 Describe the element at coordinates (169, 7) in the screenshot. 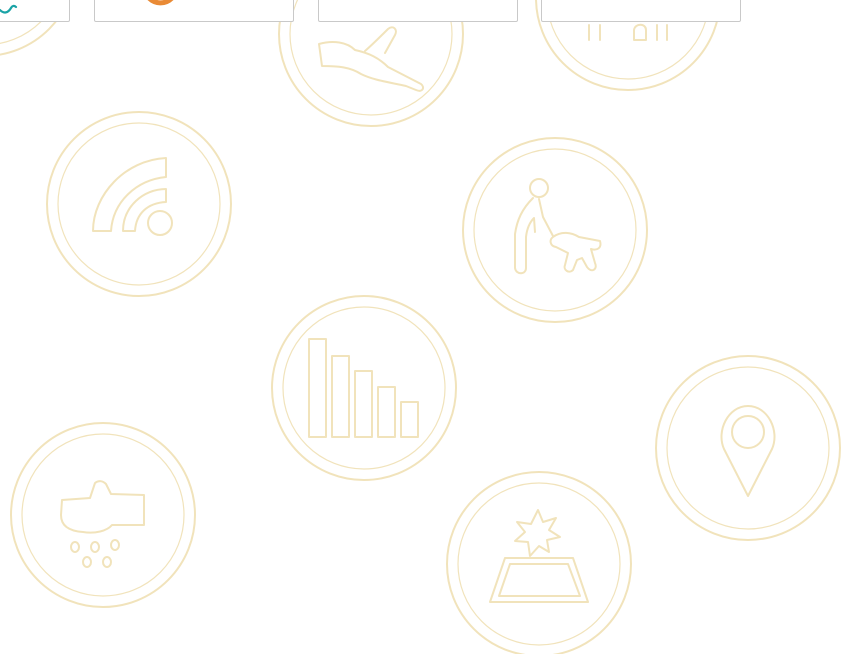

I see `orange-logo-fragment` at that location.